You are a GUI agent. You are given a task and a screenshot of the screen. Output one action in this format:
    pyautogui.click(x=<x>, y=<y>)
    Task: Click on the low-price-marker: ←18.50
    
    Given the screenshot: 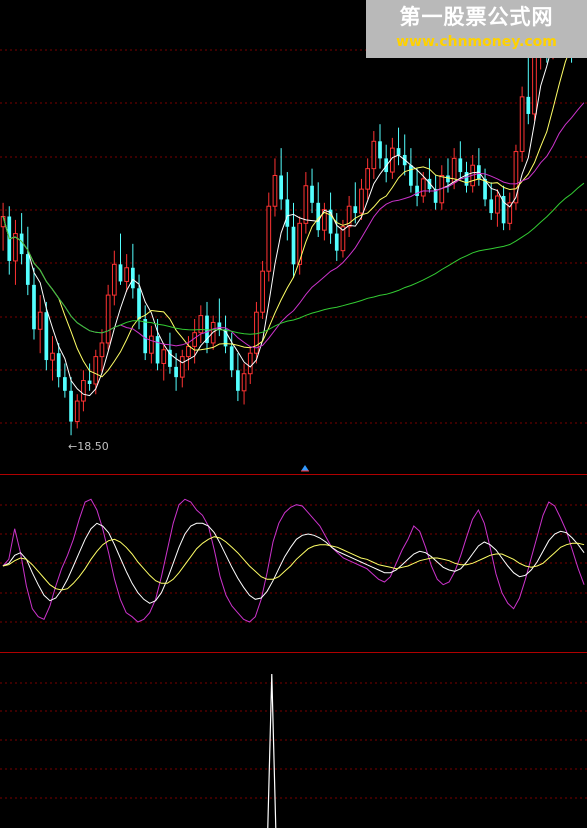 What is the action you would take?
    pyautogui.click(x=88, y=446)
    